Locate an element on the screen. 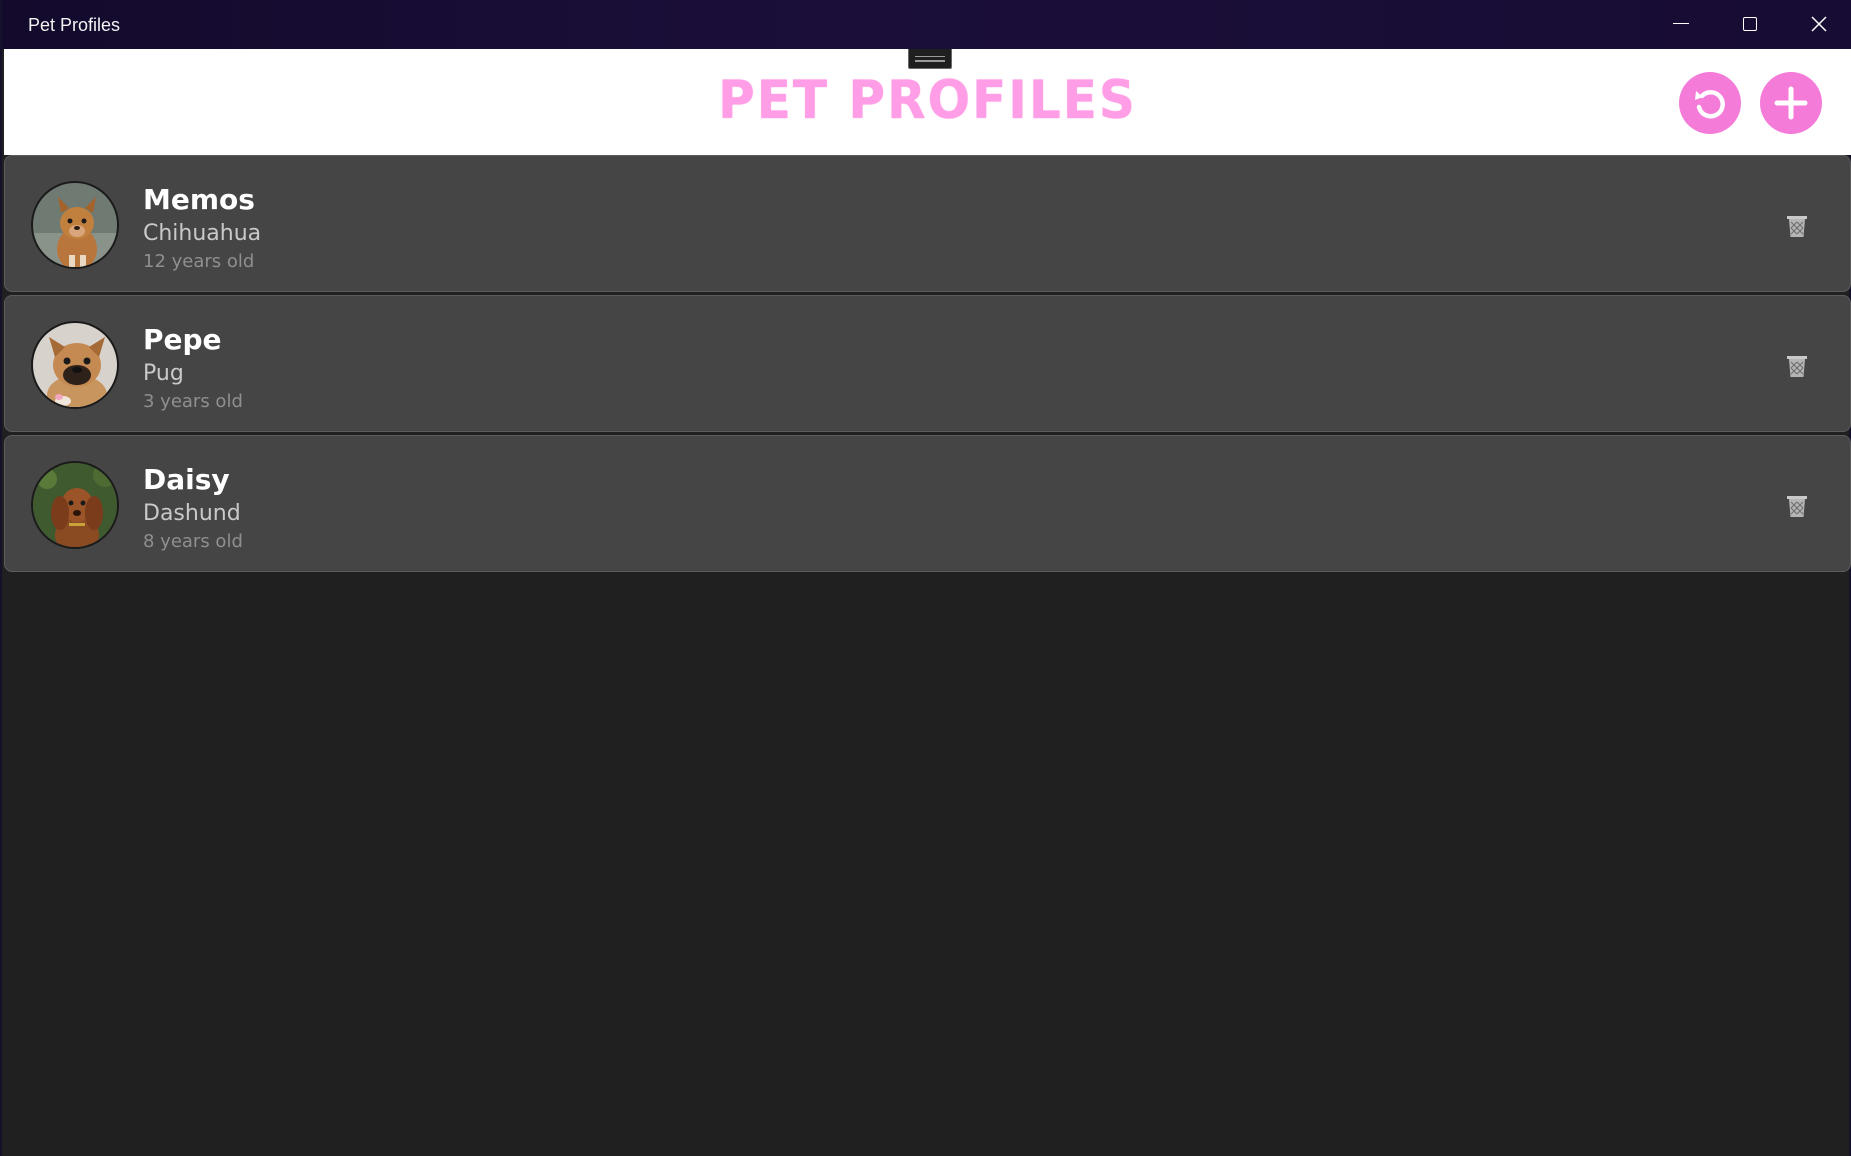 The height and width of the screenshot is (1156, 1851). pet-breed: Dashund is located at coordinates (192, 513).